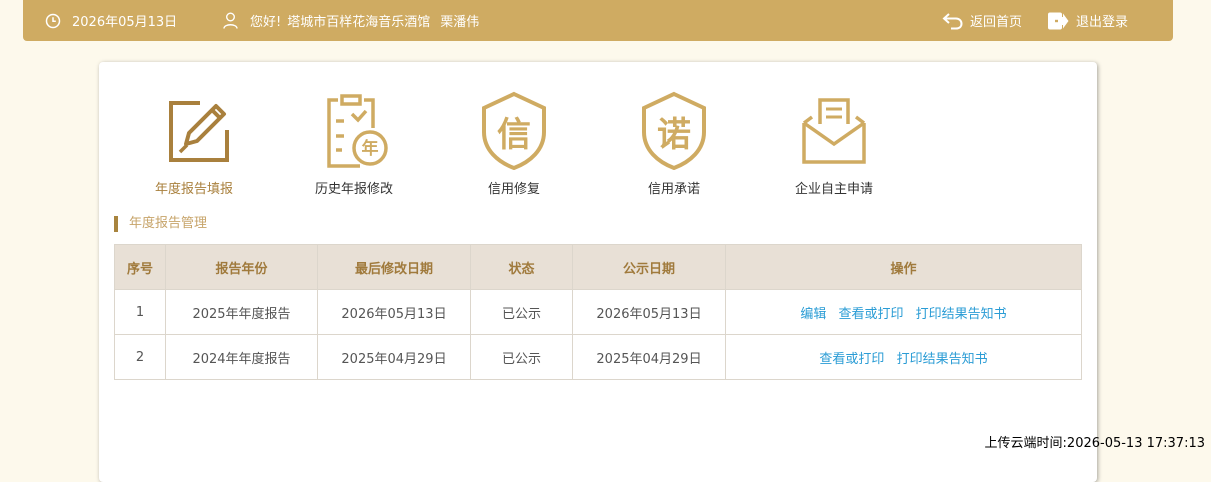 This screenshot has width=1211, height=482. Describe the element at coordinates (394, 357) in the screenshot. I see `cell-modified-date: 2025年04月29日` at that location.